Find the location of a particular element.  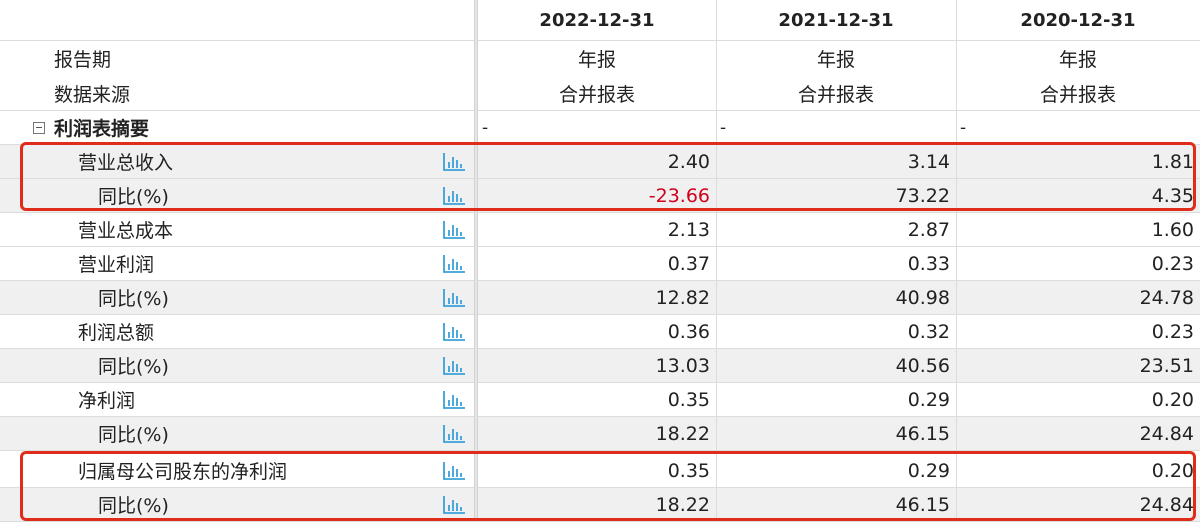

value-cell: 3.14 is located at coordinates (928, 161).